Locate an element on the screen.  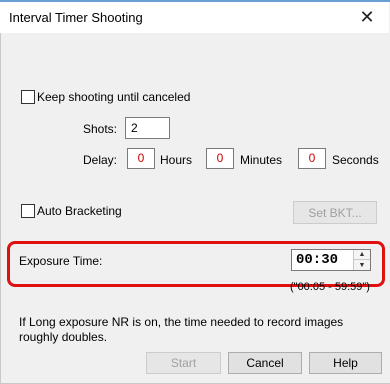
spinner-down-icon: ▼ is located at coordinates (362, 265).